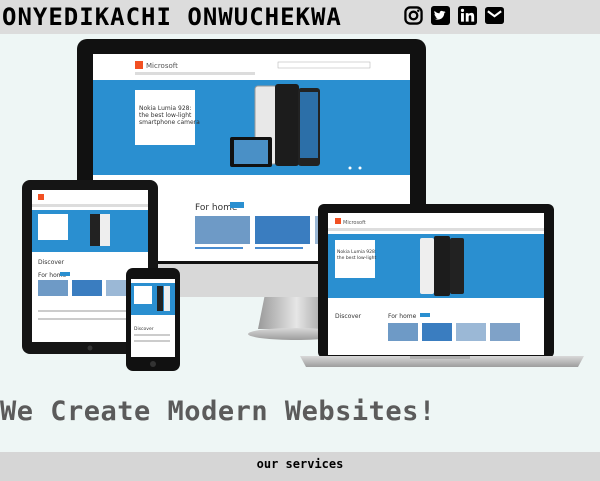 This screenshot has width=600, height=481. I want to click on footer-bar: our services, so click(300, 466).